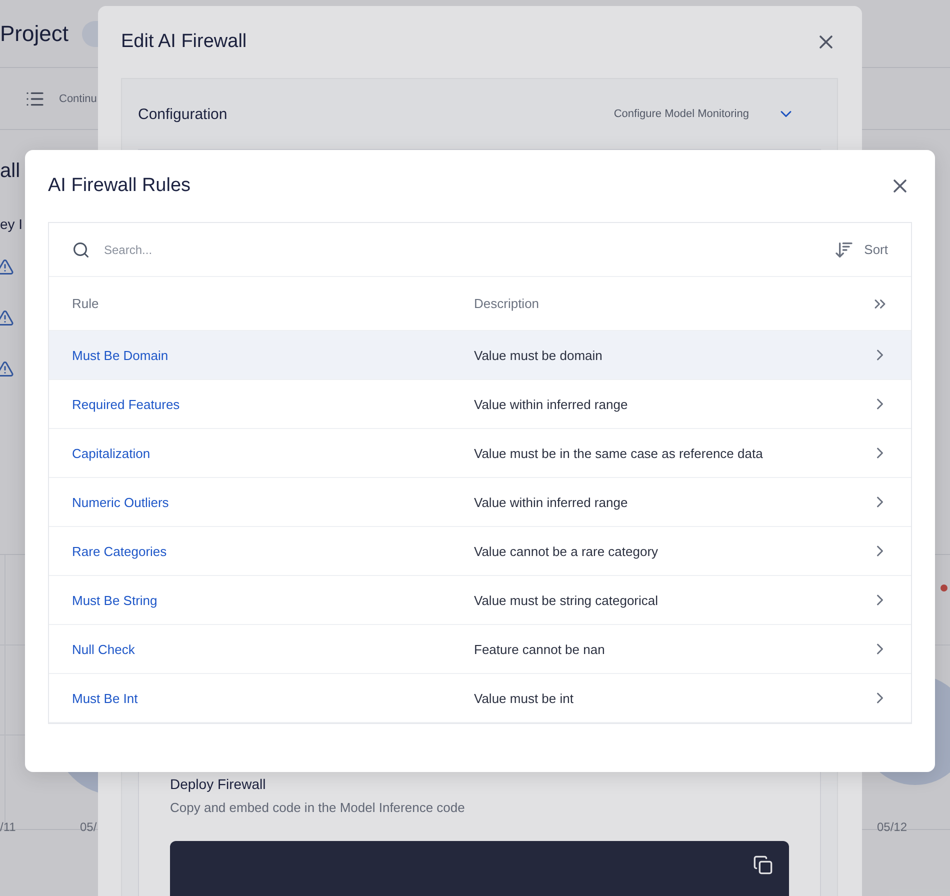  What do you see at coordinates (763, 865) in the screenshot?
I see `copy-icon` at bounding box center [763, 865].